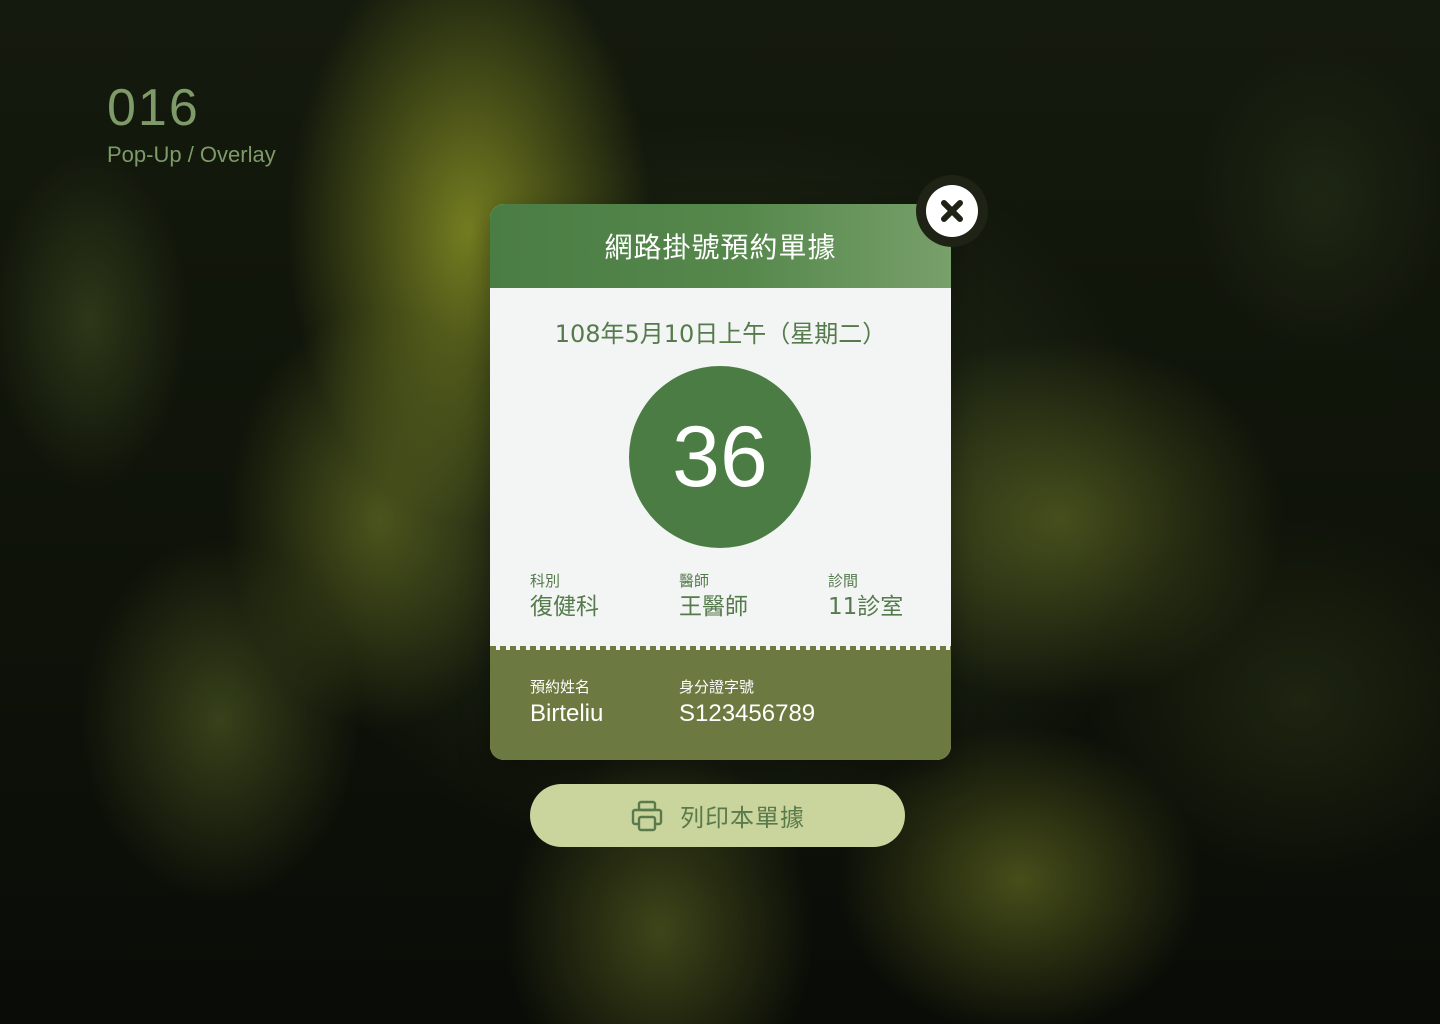 This screenshot has width=1440, height=1024. Describe the element at coordinates (720, 334) in the screenshot. I see `appointment-date: 108年5月10日上午（星期二）` at that location.